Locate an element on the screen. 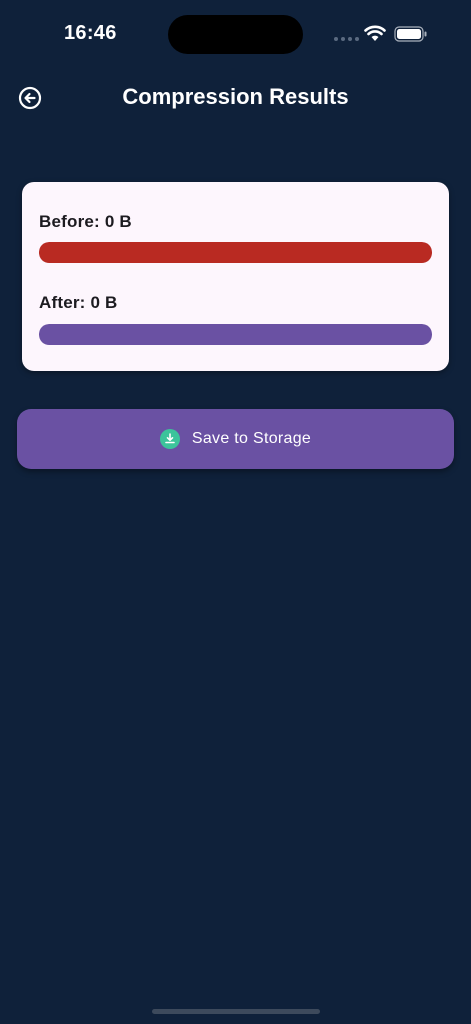 This screenshot has width=471, height=1024. cellular-signal-icon is located at coordinates (346, 39).